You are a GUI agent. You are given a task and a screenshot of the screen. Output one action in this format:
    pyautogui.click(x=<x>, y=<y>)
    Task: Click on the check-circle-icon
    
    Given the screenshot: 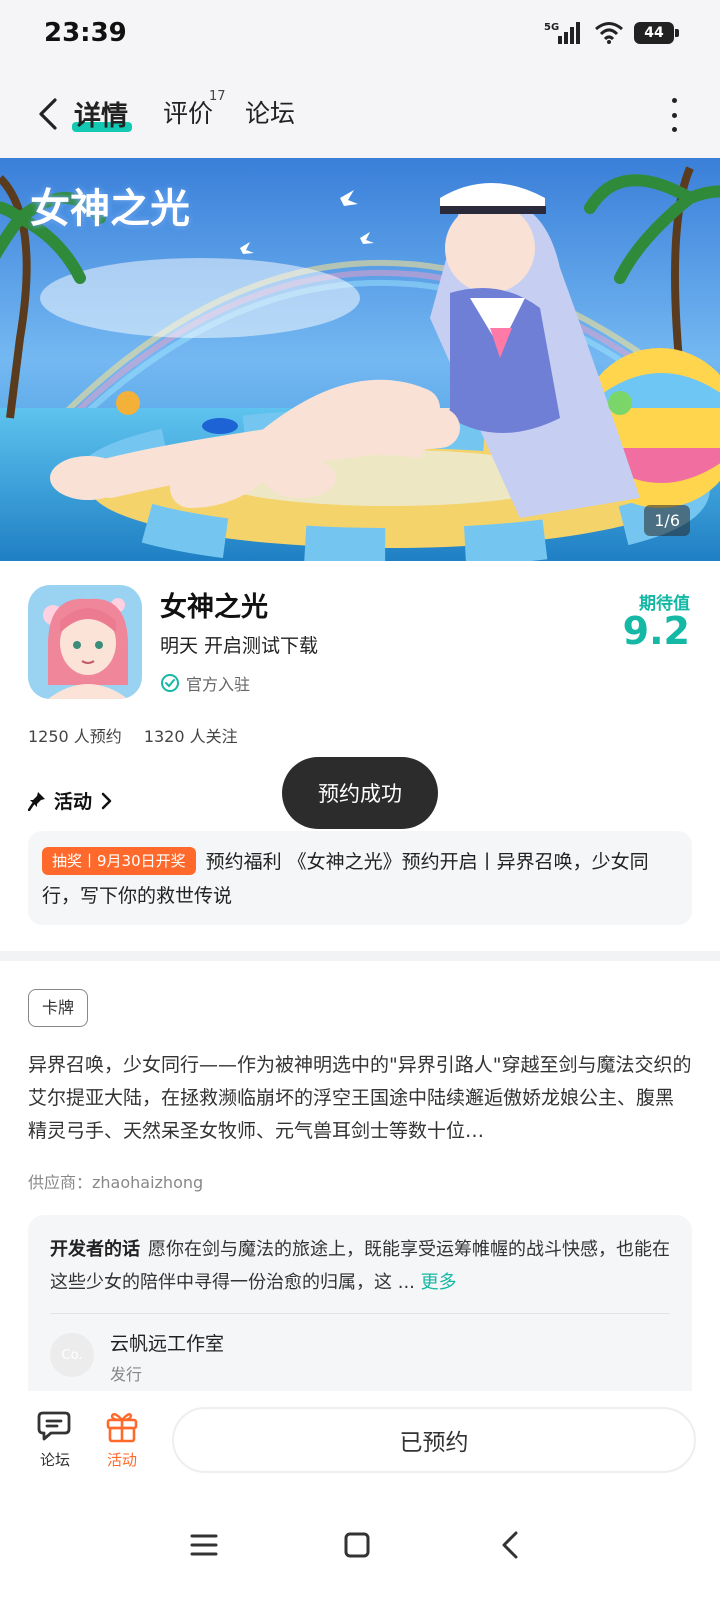 What is the action you would take?
    pyautogui.click(x=170, y=683)
    